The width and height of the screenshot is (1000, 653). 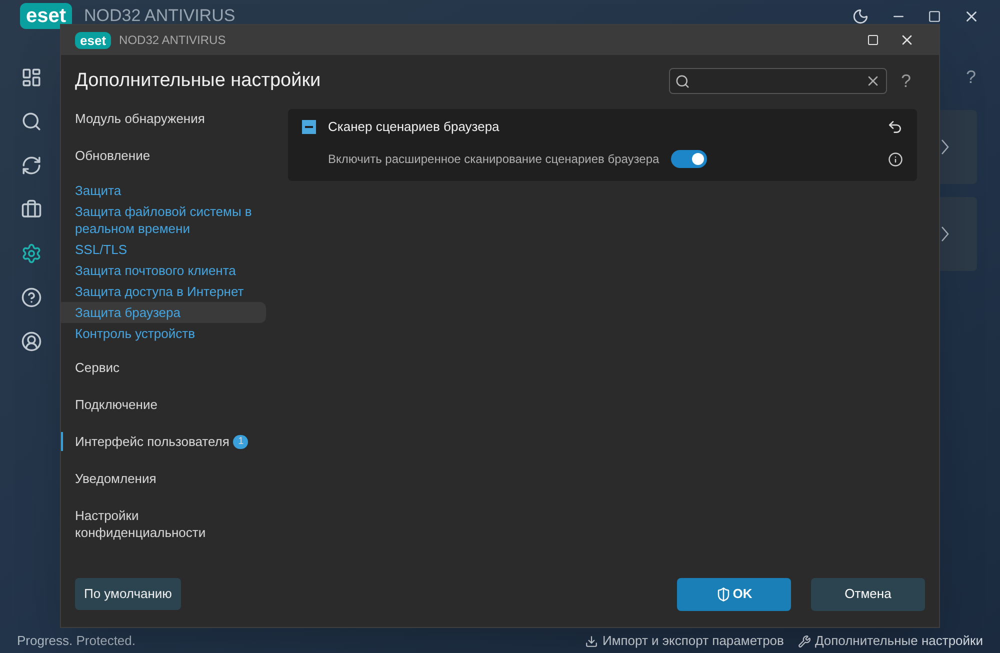 What do you see at coordinates (141, 524) in the screenshot?
I see `nav-label: Настройки конфиденциальности` at bounding box center [141, 524].